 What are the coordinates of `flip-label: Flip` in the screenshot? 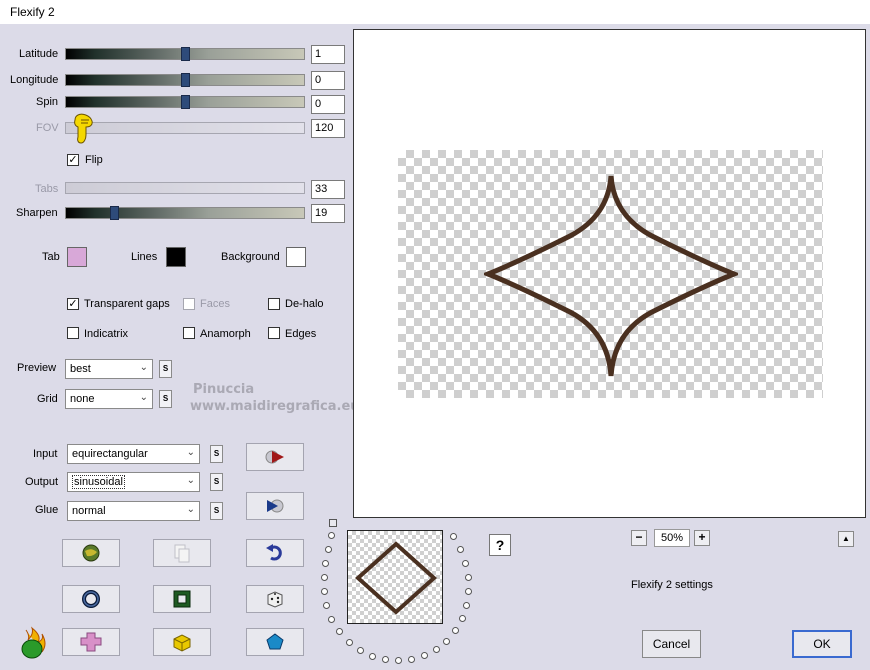 It's located at (94, 160).